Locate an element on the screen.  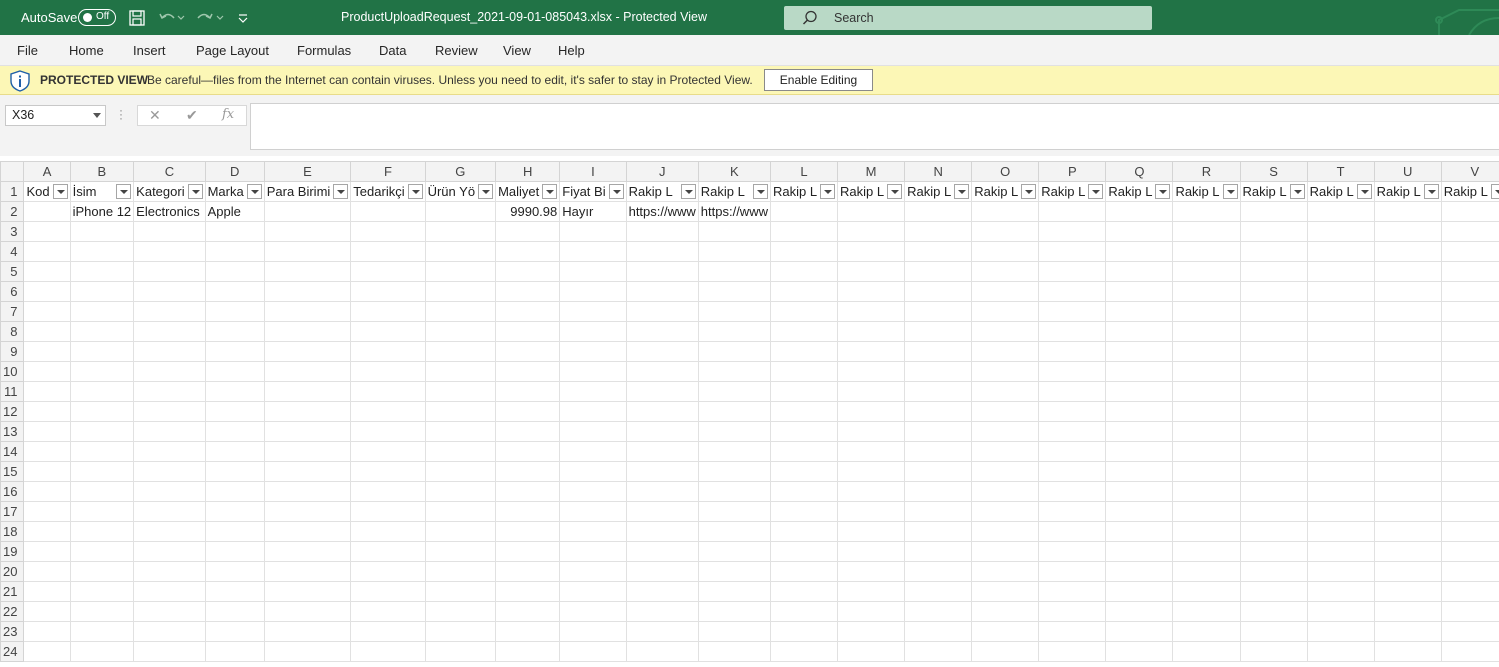
row-header: 16 is located at coordinates (12, 491).